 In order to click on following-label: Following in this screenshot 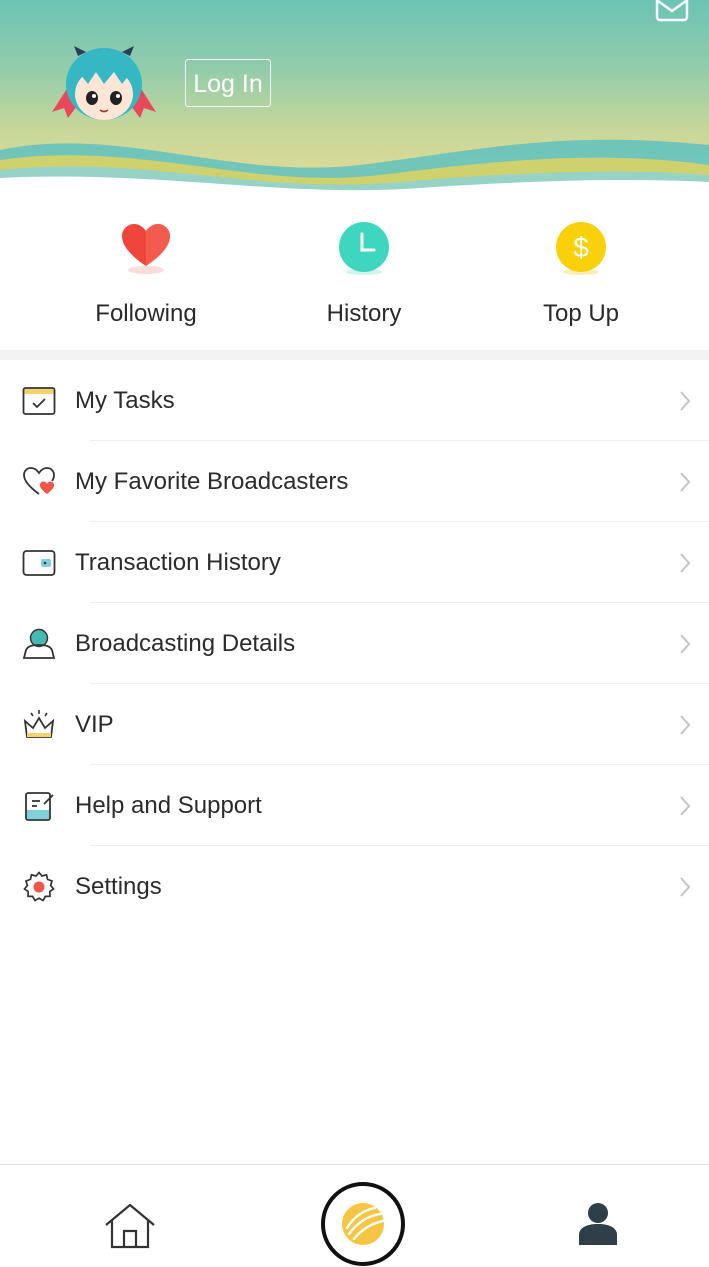, I will do `click(146, 313)`.